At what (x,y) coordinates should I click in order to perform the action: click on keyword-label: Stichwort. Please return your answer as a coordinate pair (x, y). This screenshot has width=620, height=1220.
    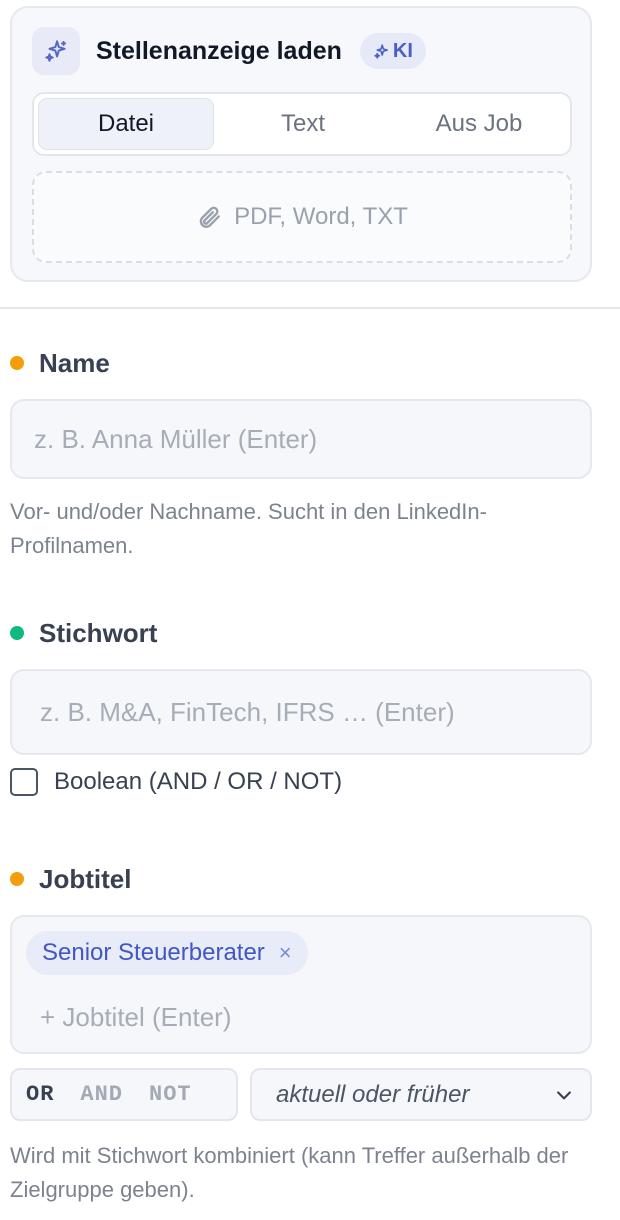
    Looking at the image, I should click on (83, 633).